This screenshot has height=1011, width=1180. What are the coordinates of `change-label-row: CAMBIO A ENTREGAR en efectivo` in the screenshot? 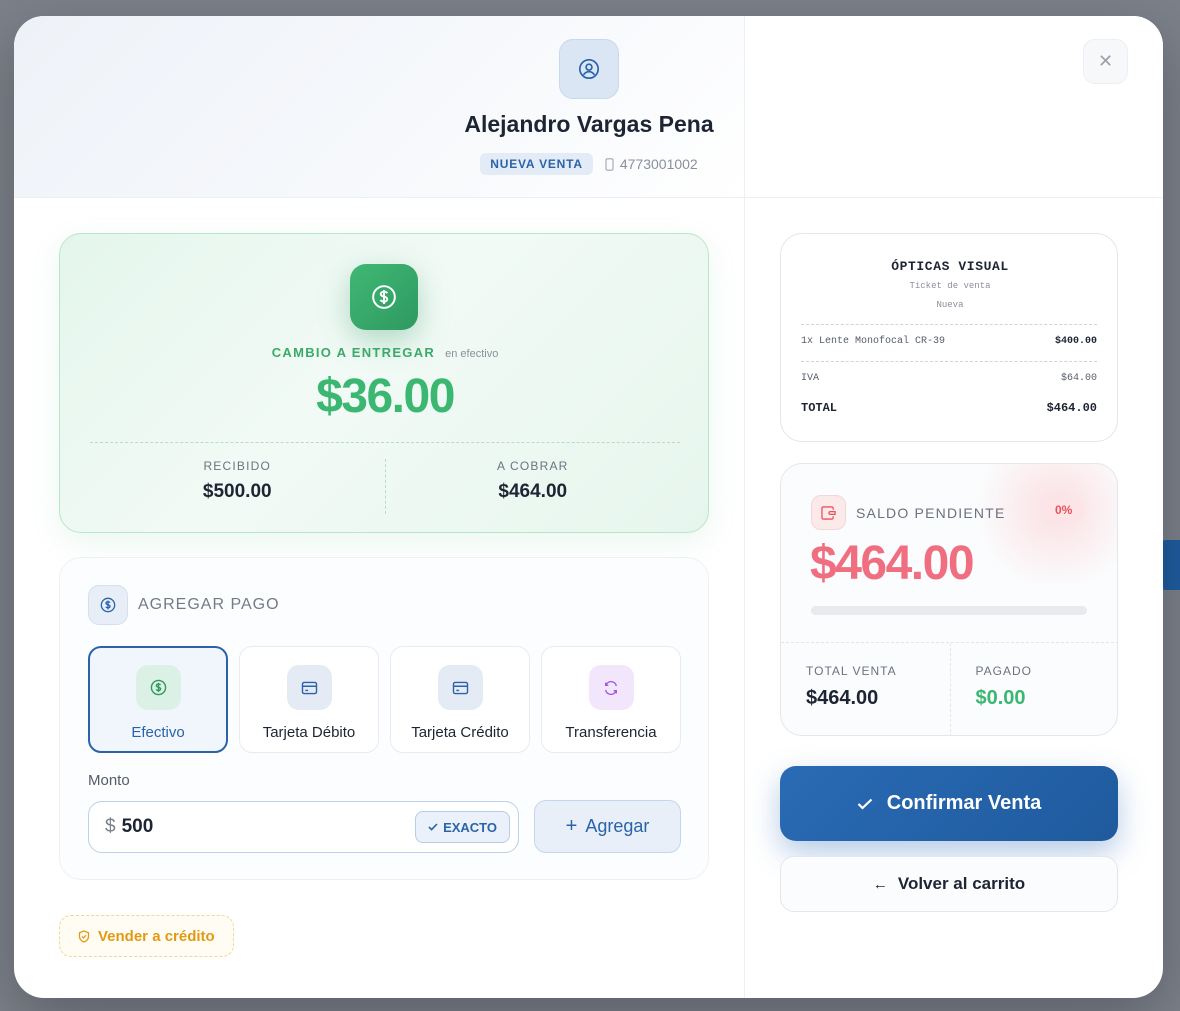 It's located at (385, 352).